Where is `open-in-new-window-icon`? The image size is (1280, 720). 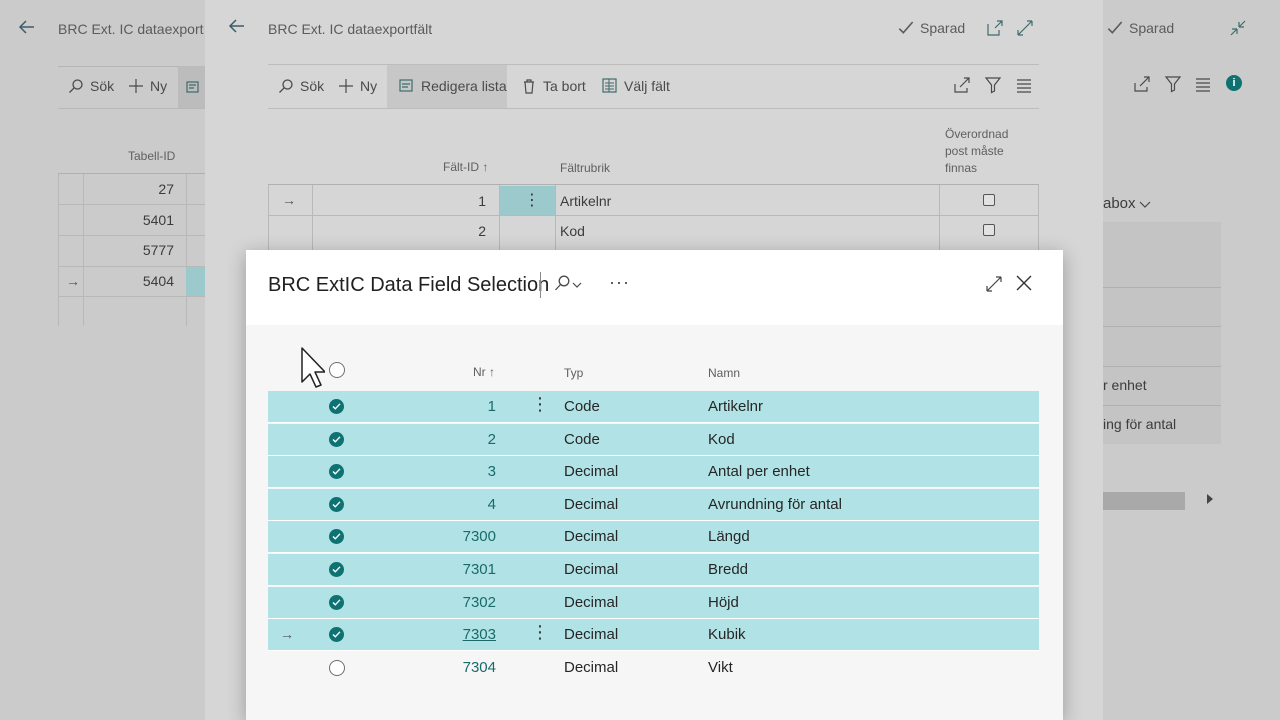 open-in-new-window-icon is located at coordinates (995, 29).